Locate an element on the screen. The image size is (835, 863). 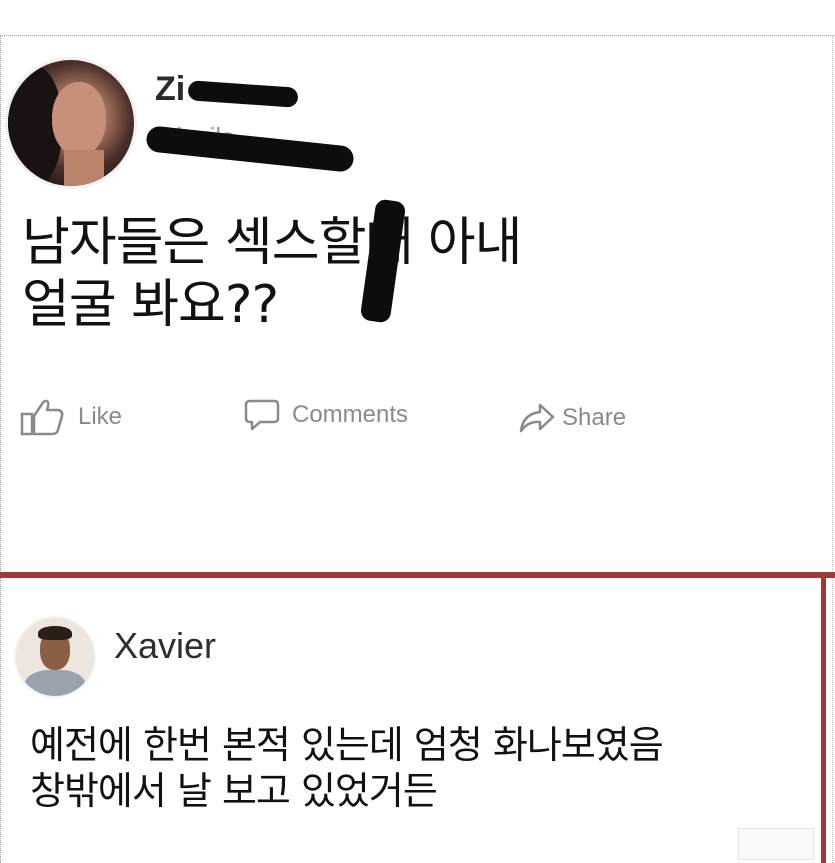
like-label: Like is located at coordinates (100, 416).